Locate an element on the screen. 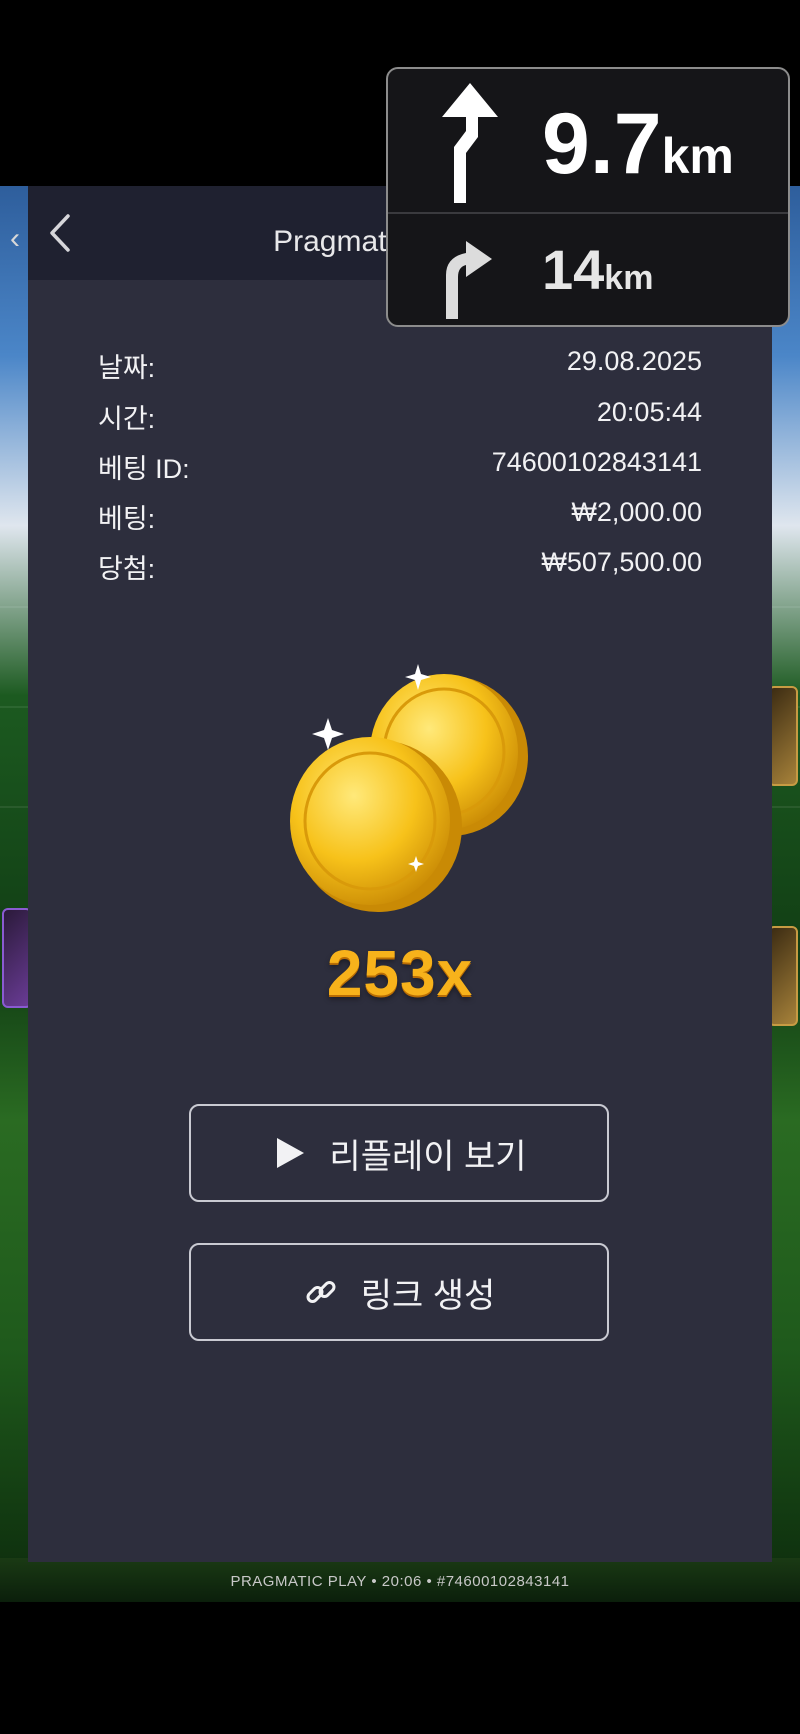 The height and width of the screenshot is (1734, 800). create-link-button: 링크 생성 is located at coordinates (399, 1292).